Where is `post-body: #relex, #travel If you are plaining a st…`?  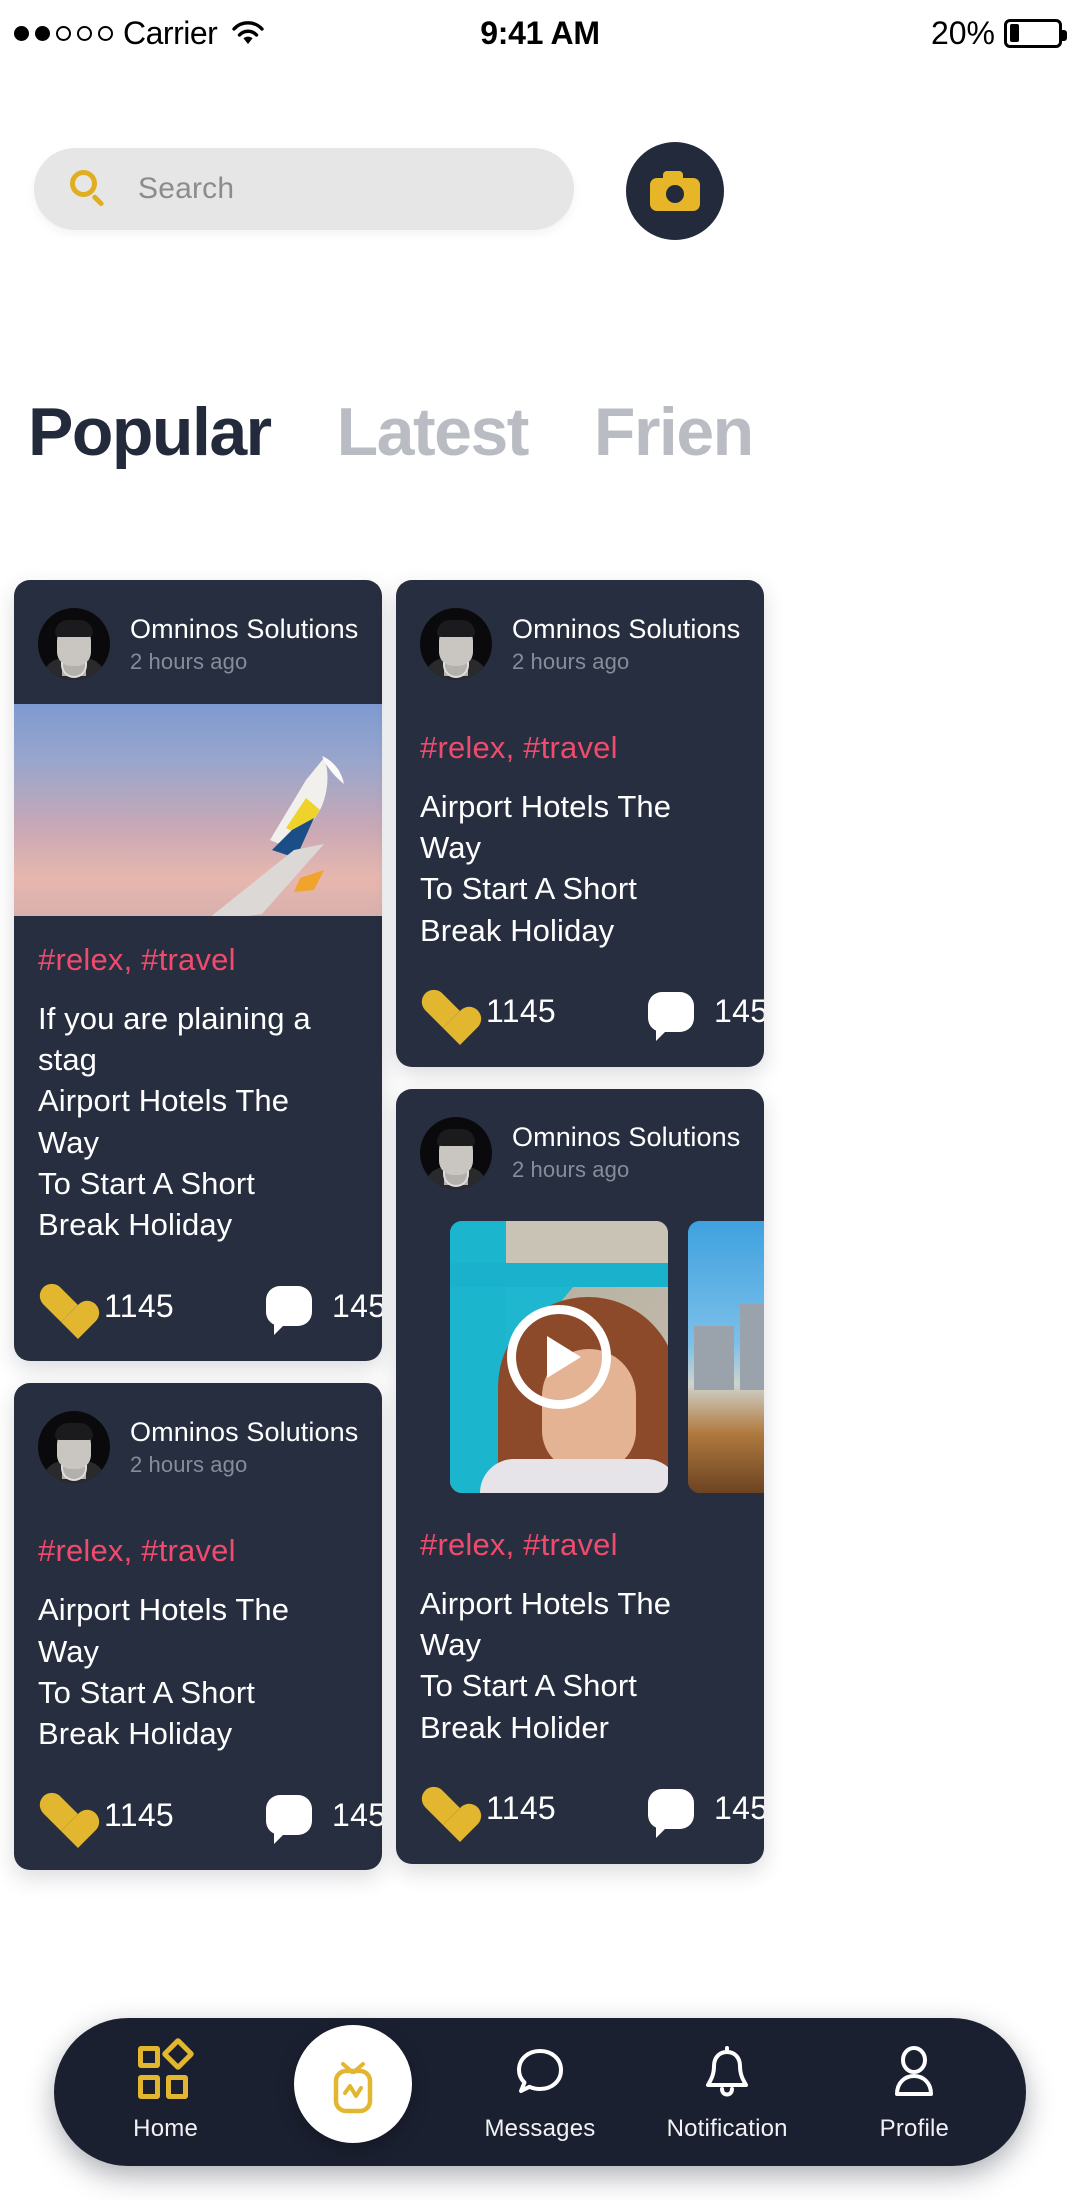
post-body: #relex, #travel If you are plaining a st… is located at coordinates (198, 1080).